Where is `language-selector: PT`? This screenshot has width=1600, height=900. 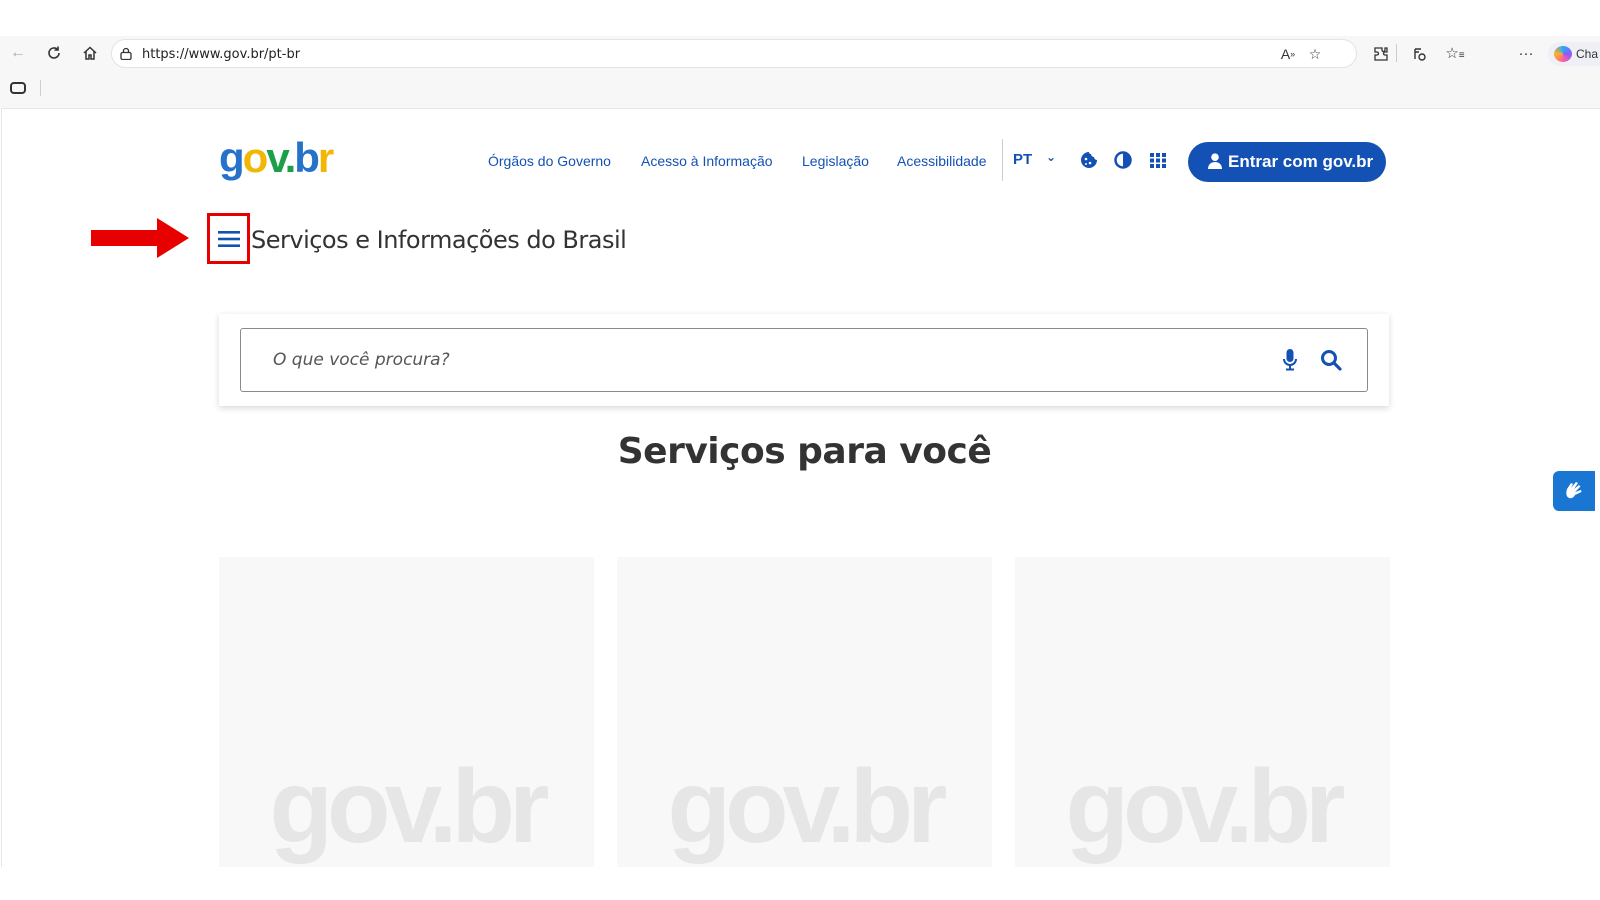
language-selector: PT is located at coordinates (1022, 159).